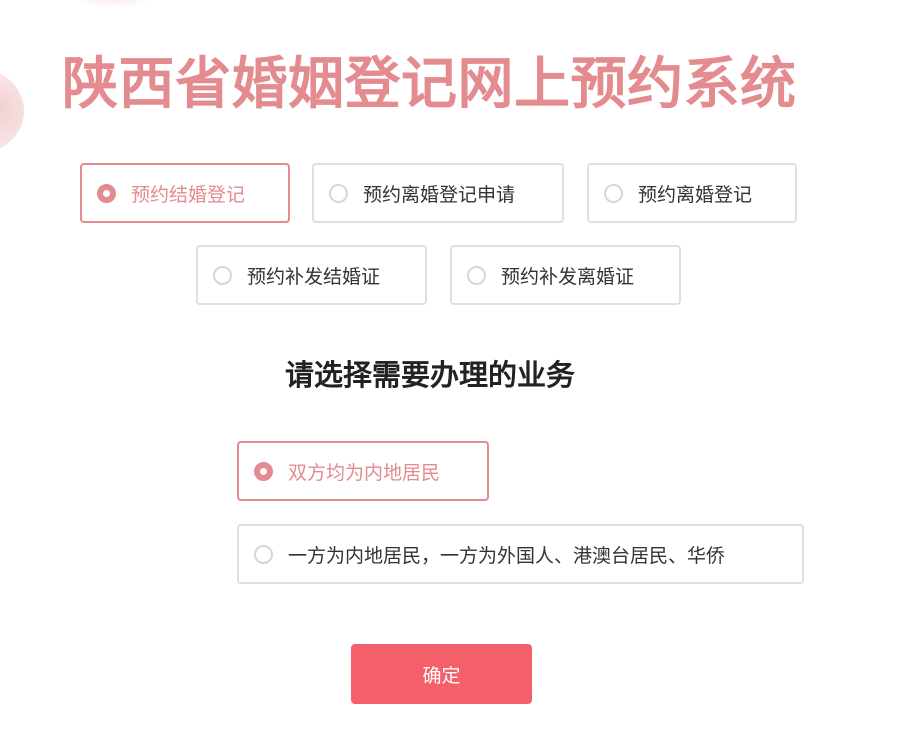 The height and width of the screenshot is (744, 899). What do you see at coordinates (188, 194) in the screenshot?
I see `option-label: 预约结婚登记` at bounding box center [188, 194].